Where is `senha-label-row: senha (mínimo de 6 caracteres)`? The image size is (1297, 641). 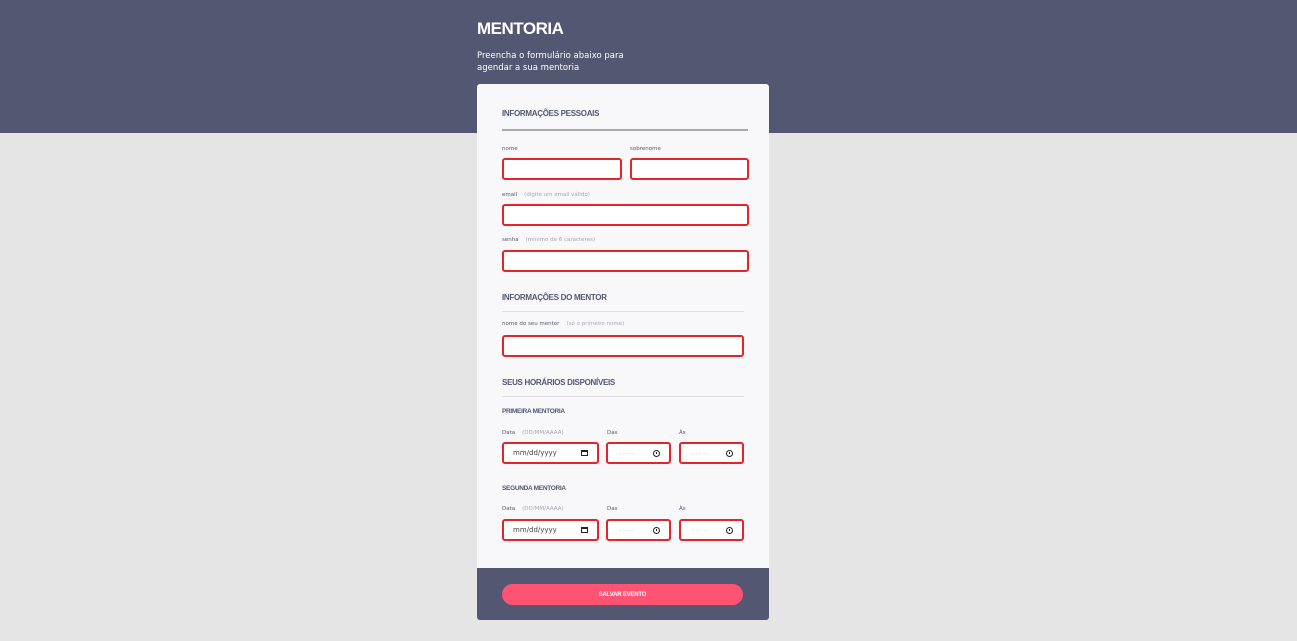
senha-label-row: senha (mínimo de 6 caracteres) is located at coordinates (548, 240).